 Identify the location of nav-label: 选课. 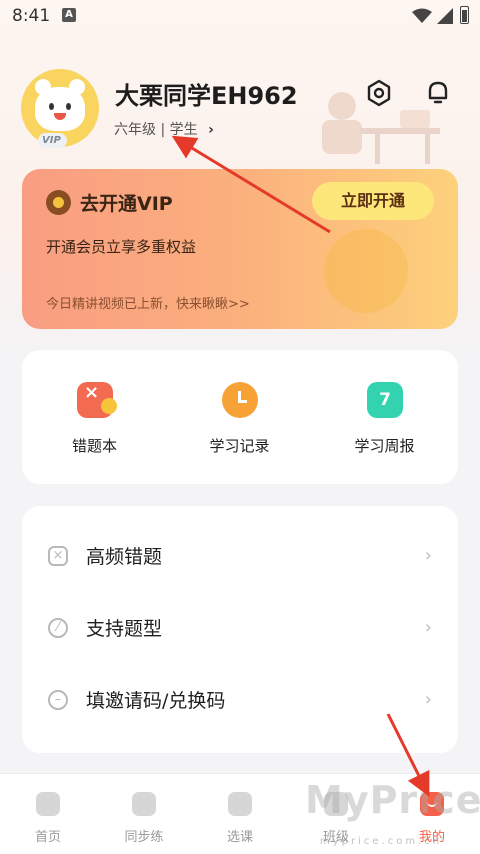
(239, 837).